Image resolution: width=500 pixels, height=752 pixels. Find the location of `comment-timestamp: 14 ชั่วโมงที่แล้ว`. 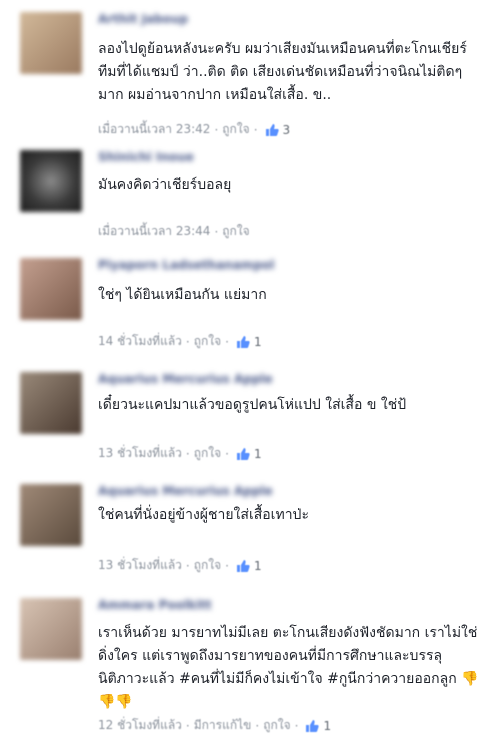

comment-timestamp: 14 ชั่วโมงที่แล้ว is located at coordinates (140, 341).